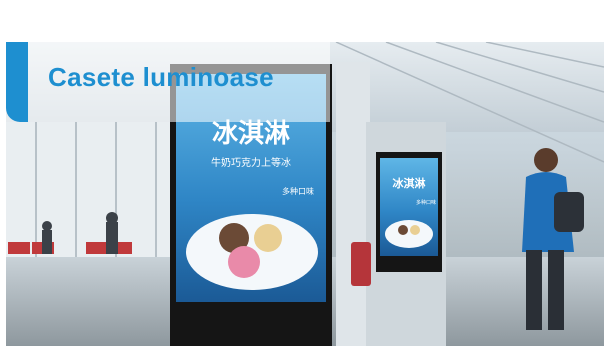 The image size is (604, 346). I want to click on pillar, so click(353, 204).